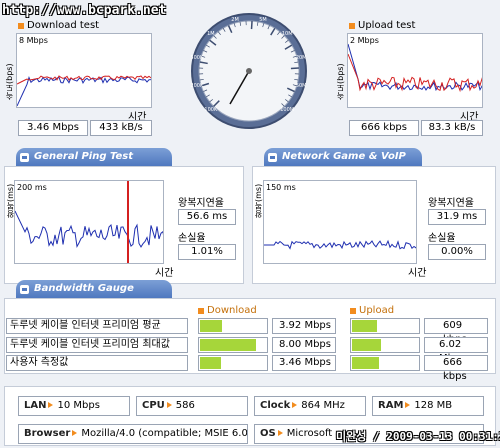 Image resolution: width=500 pixels, height=448 pixels. What do you see at coordinates (201, 203) in the screenshot?
I see `general-ping-rtt-label: 왕복지연율` at bounding box center [201, 203].